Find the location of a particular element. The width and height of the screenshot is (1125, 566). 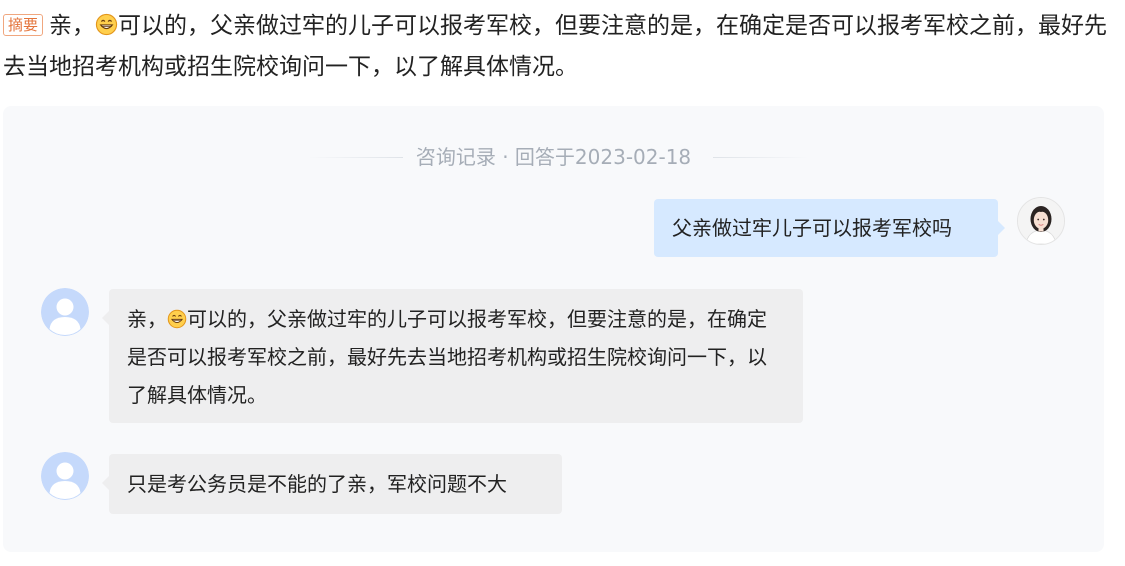

consultation-header: 咨询记录 · 回答于2023-02-18 is located at coordinates (553, 157).